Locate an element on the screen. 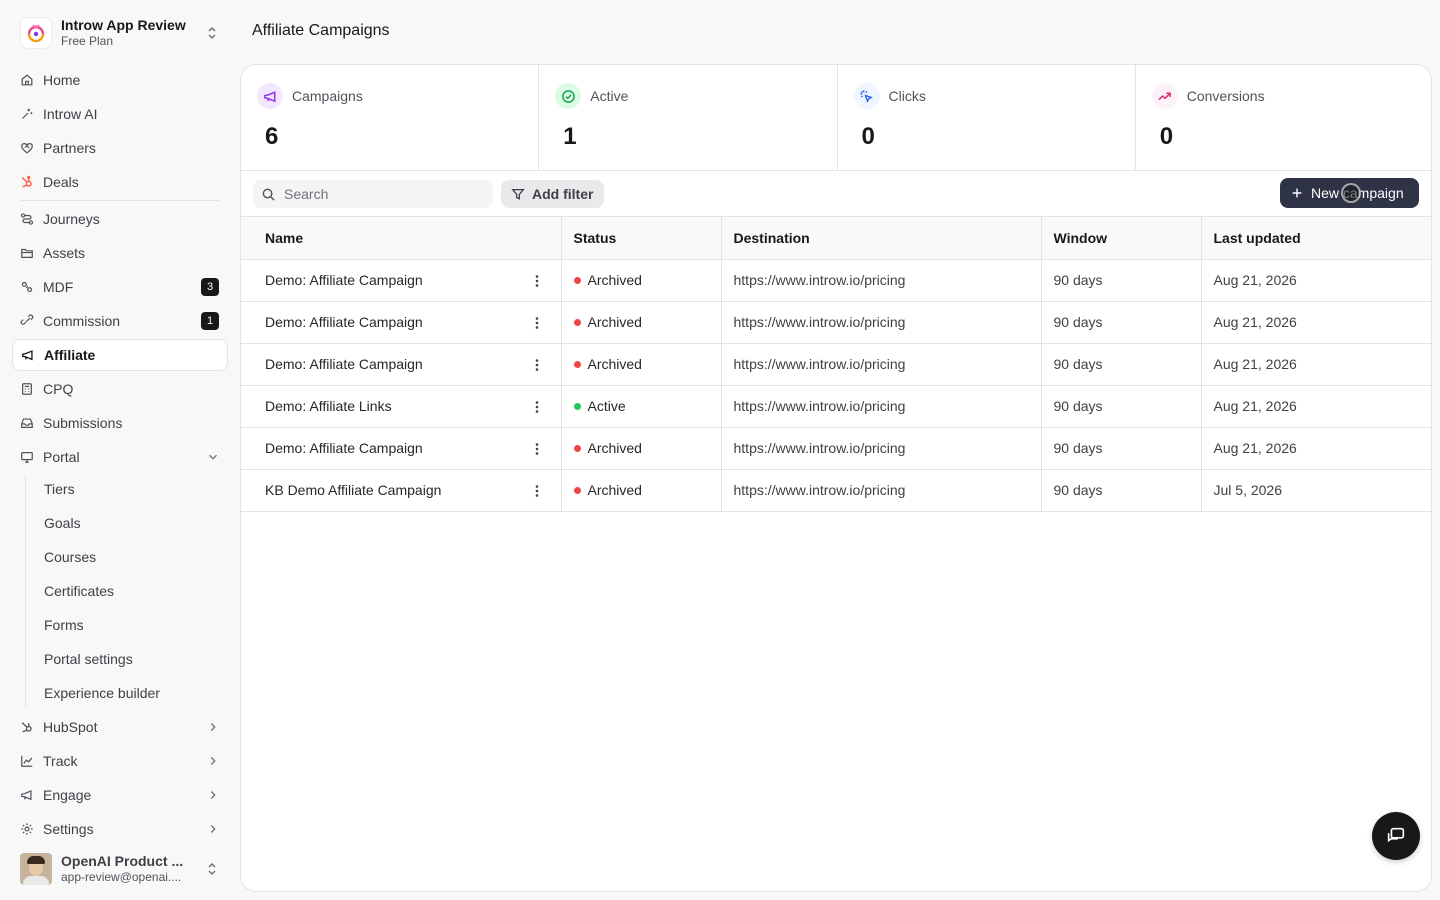  hubspot-icon is located at coordinates (26, 181).